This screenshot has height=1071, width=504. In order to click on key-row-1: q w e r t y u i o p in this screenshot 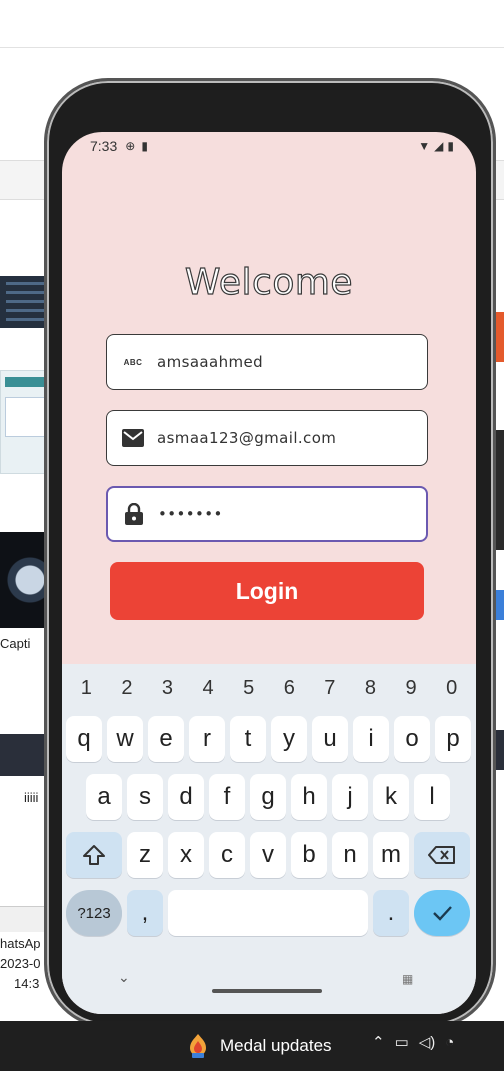, I will do `click(269, 739)`.